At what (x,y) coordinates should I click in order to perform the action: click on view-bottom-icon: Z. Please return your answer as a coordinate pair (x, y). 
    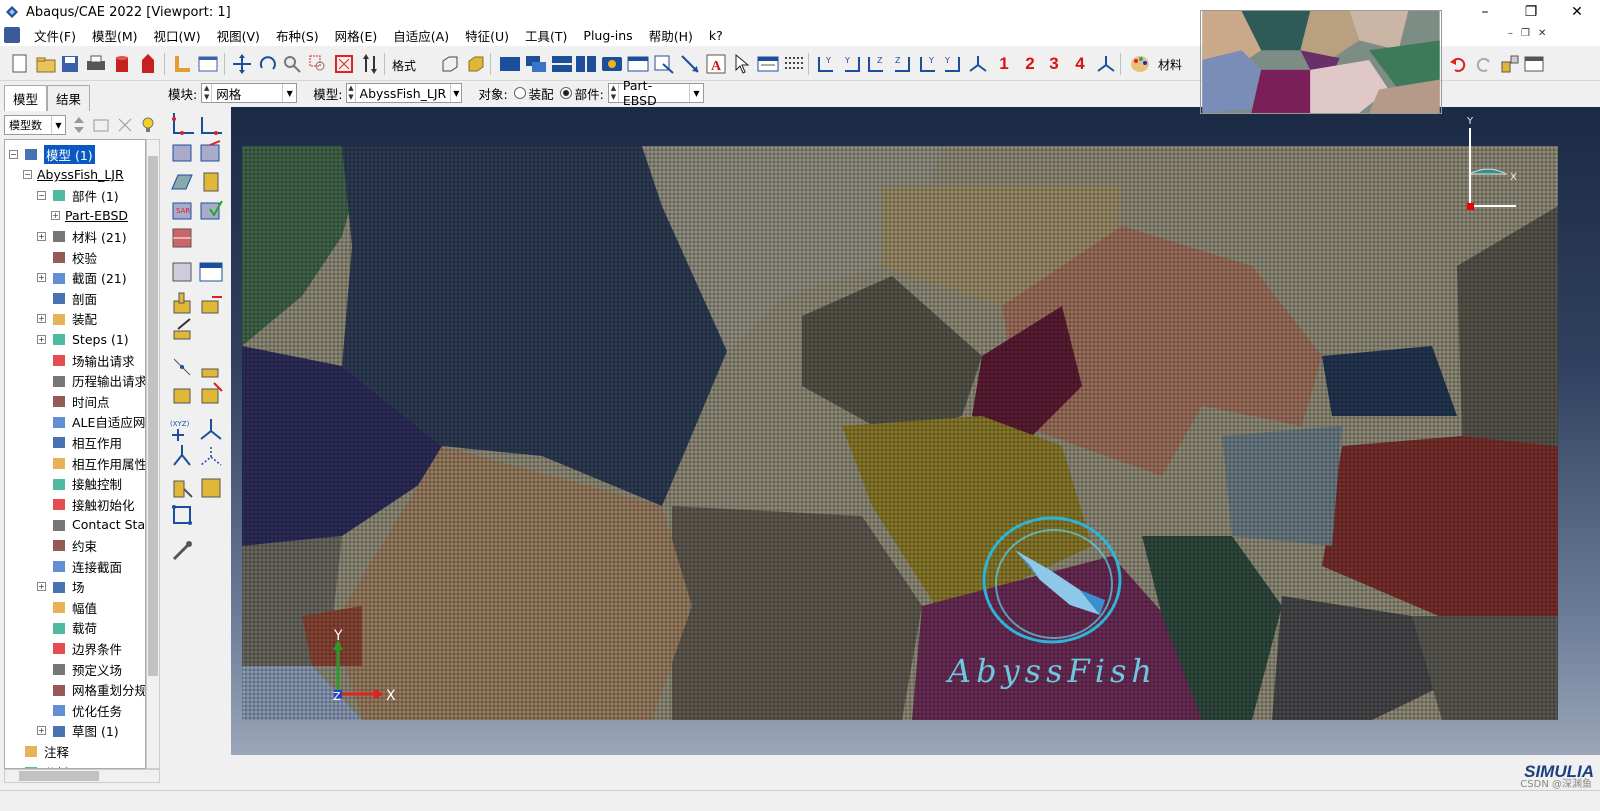
    Looking at the image, I should click on (902, 64).